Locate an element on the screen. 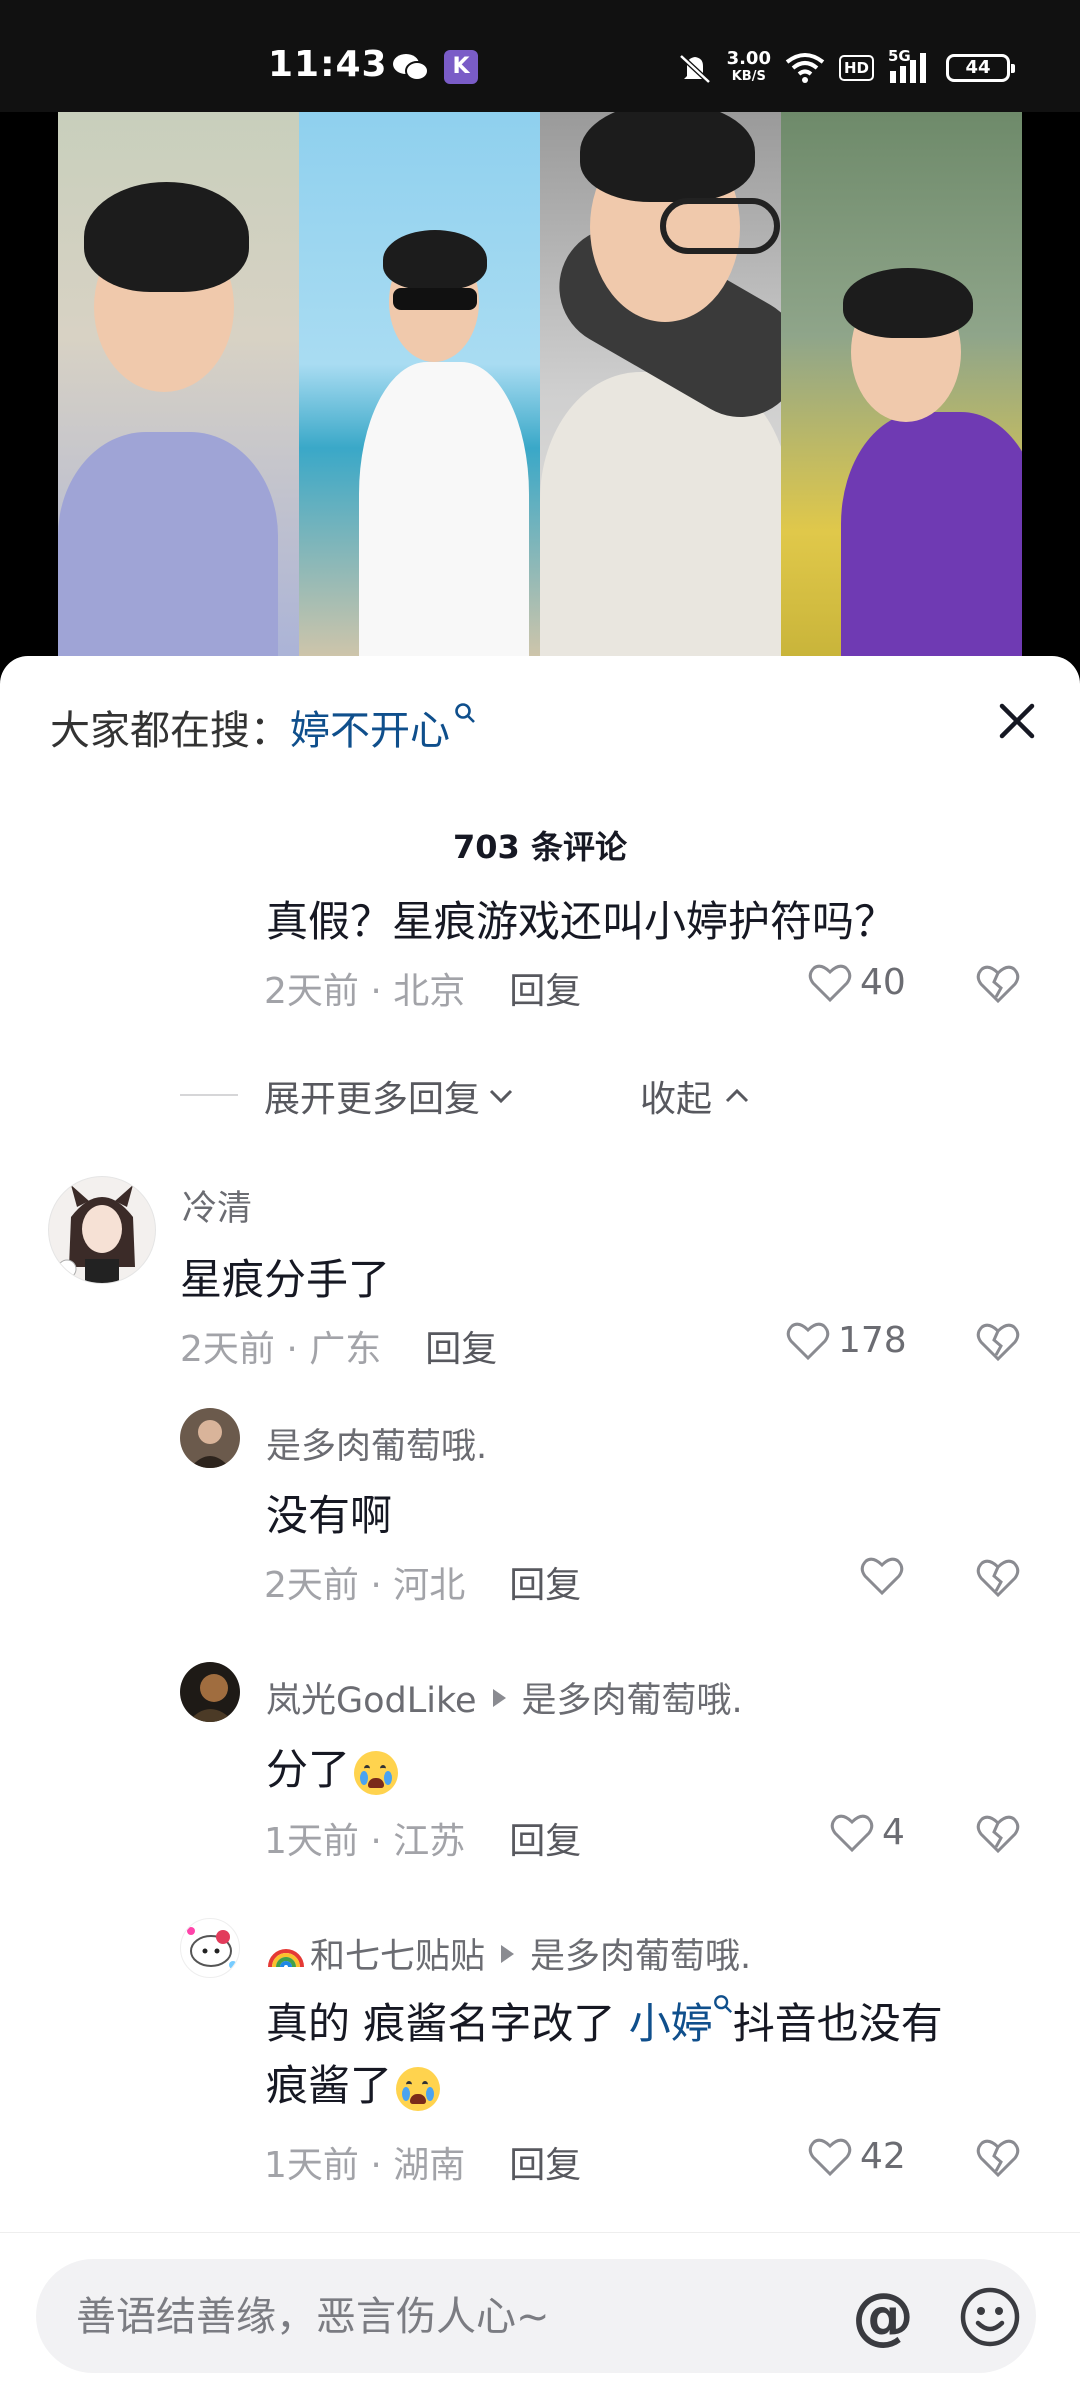 The width and height of the screenshot is (1080, 2401). status-right-group: 3.00 KB/S HD 5G 44 is located at coordinates (846, 67).